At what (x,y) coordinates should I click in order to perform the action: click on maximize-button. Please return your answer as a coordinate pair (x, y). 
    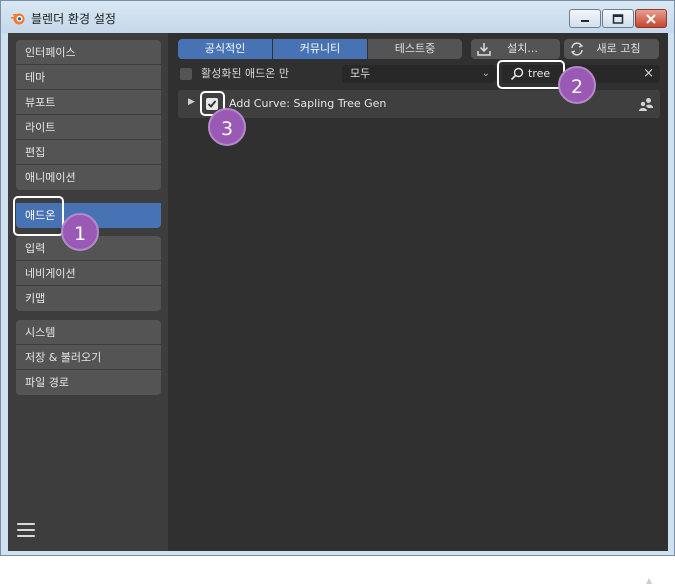
    Looking at the image, I should click on (618, 18).